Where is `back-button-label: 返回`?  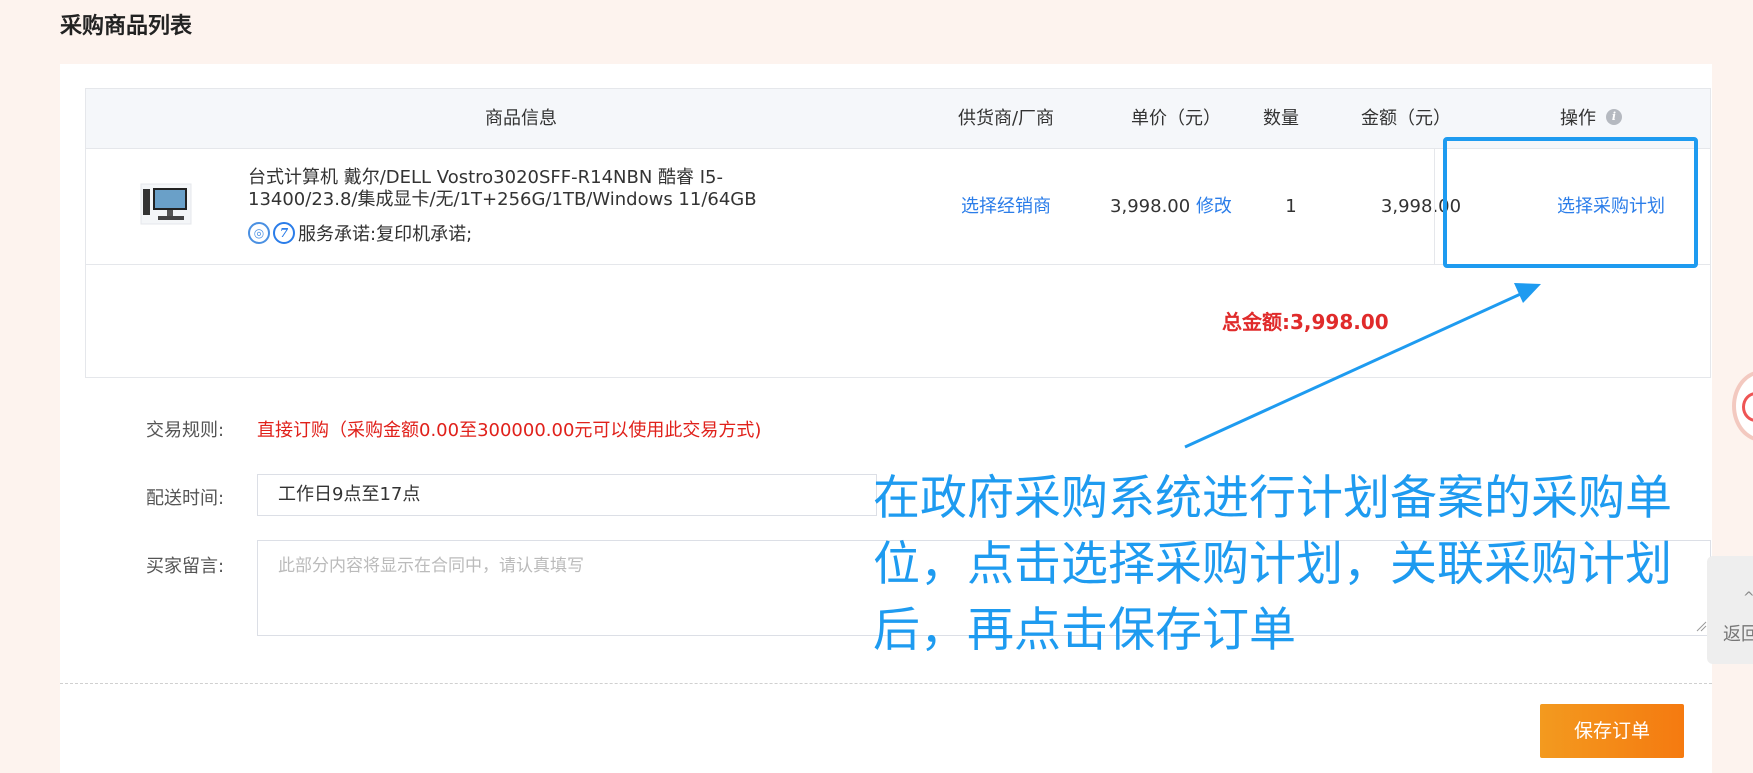 back-button-label: 返回 is located at coordinates (1738, 634).